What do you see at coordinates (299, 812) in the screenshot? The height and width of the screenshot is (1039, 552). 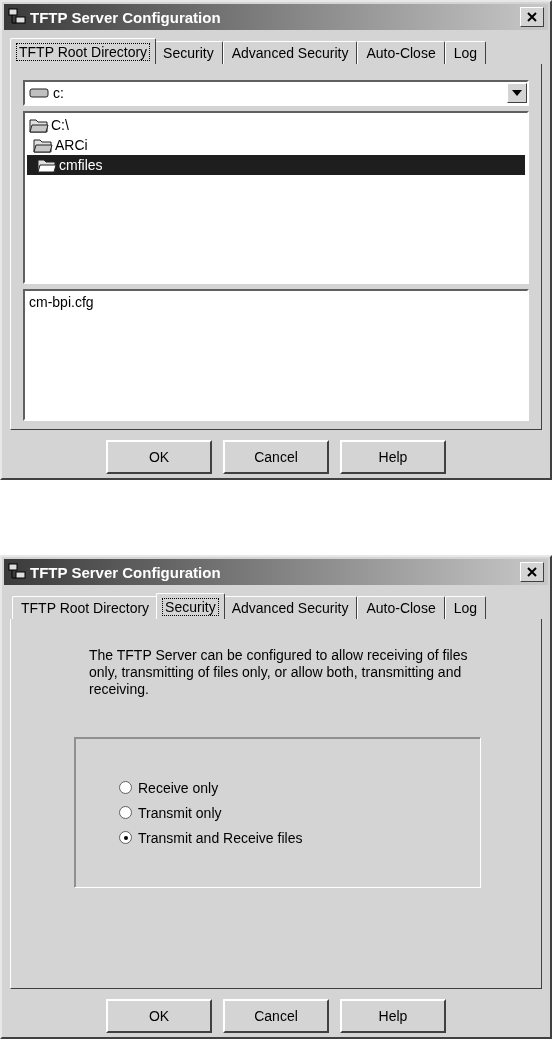 I see `radio-option: Transmit only` at bounding box center [299, 812].